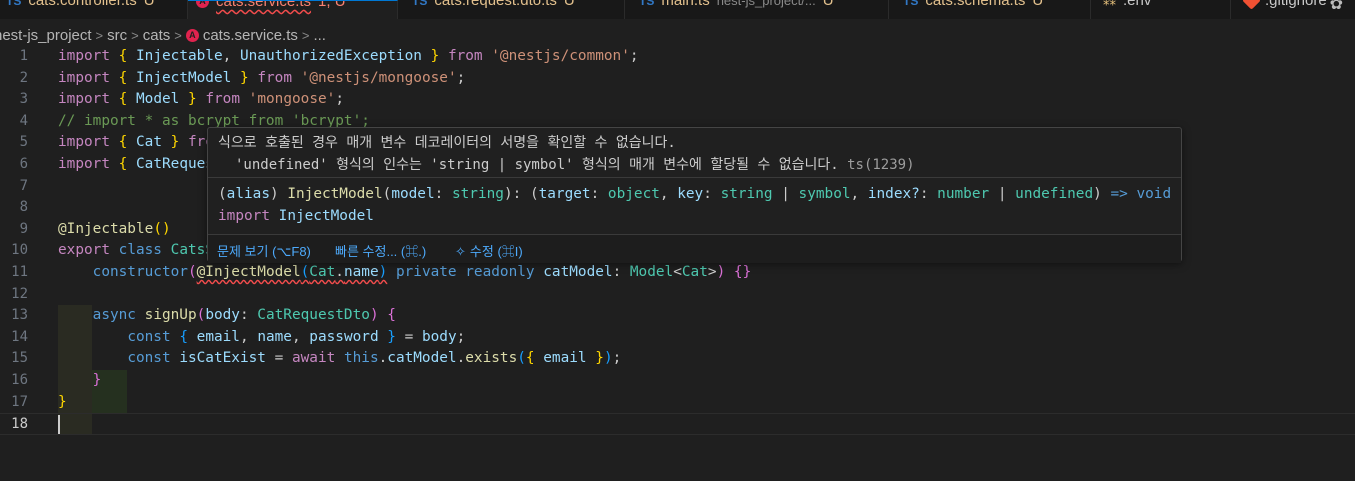 The width and height of the screenshot is (1355, 481). I want to click on line-number: 16, so click(19, 380).